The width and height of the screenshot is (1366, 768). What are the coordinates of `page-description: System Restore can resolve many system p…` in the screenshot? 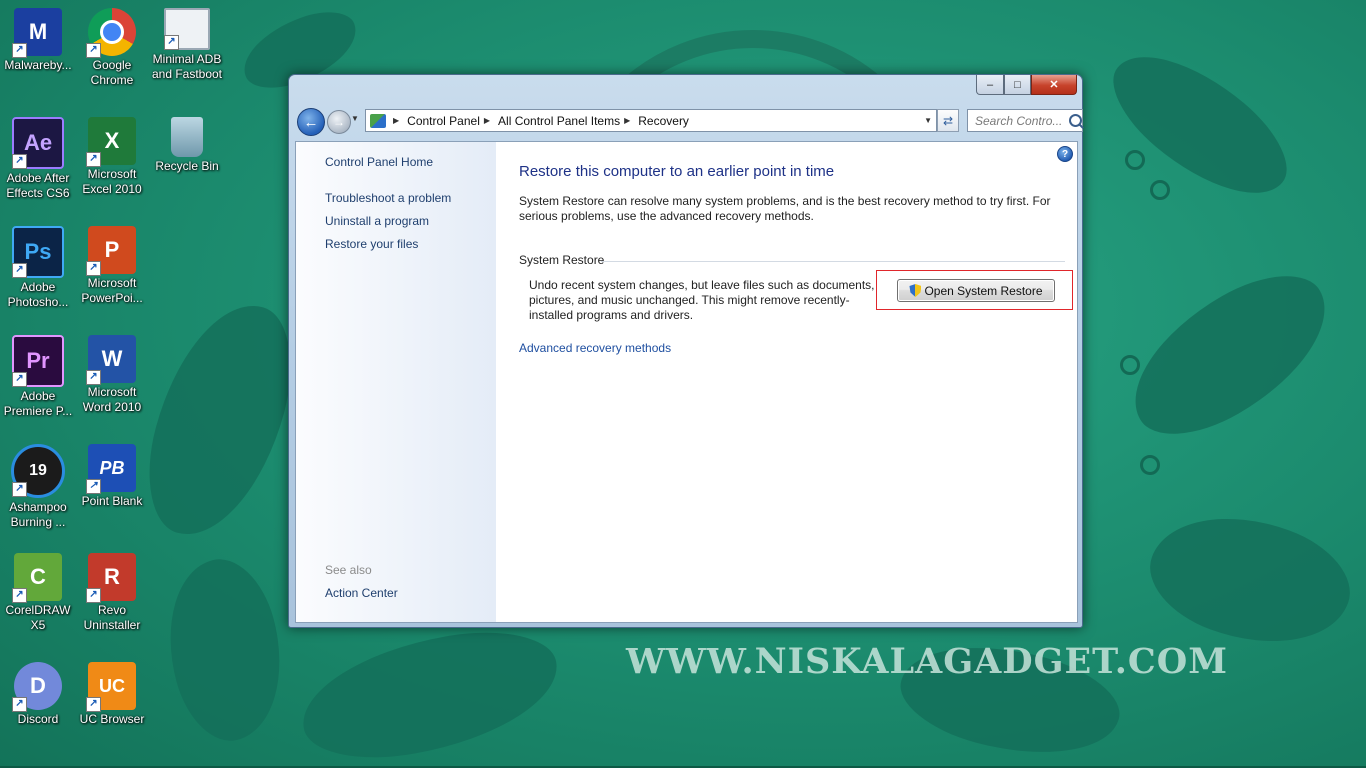 It's located at (785, 208).